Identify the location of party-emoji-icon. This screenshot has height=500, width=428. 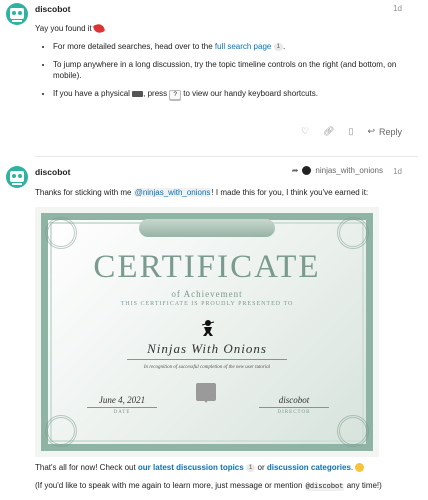
(99, 28).